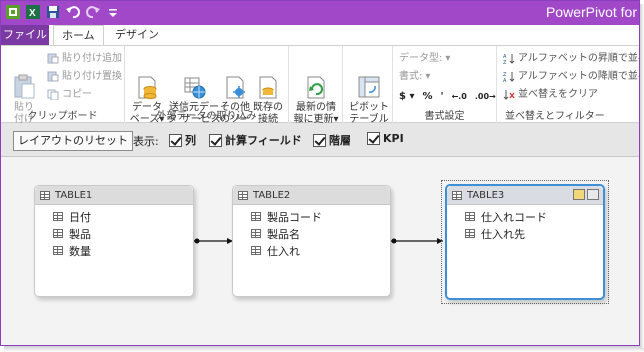 The width and height of the screenshot is (644, 352). What do you see at coordinates (53, 58) in the screenshot?
I see `paste-append-icon` at bounding box center [53, 58].